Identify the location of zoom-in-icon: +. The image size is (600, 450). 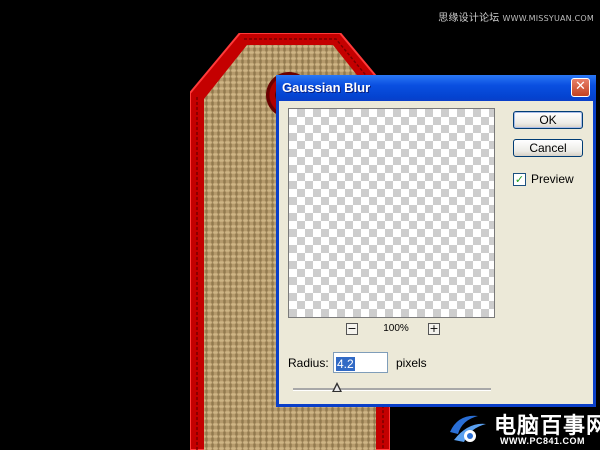
(434, 328).